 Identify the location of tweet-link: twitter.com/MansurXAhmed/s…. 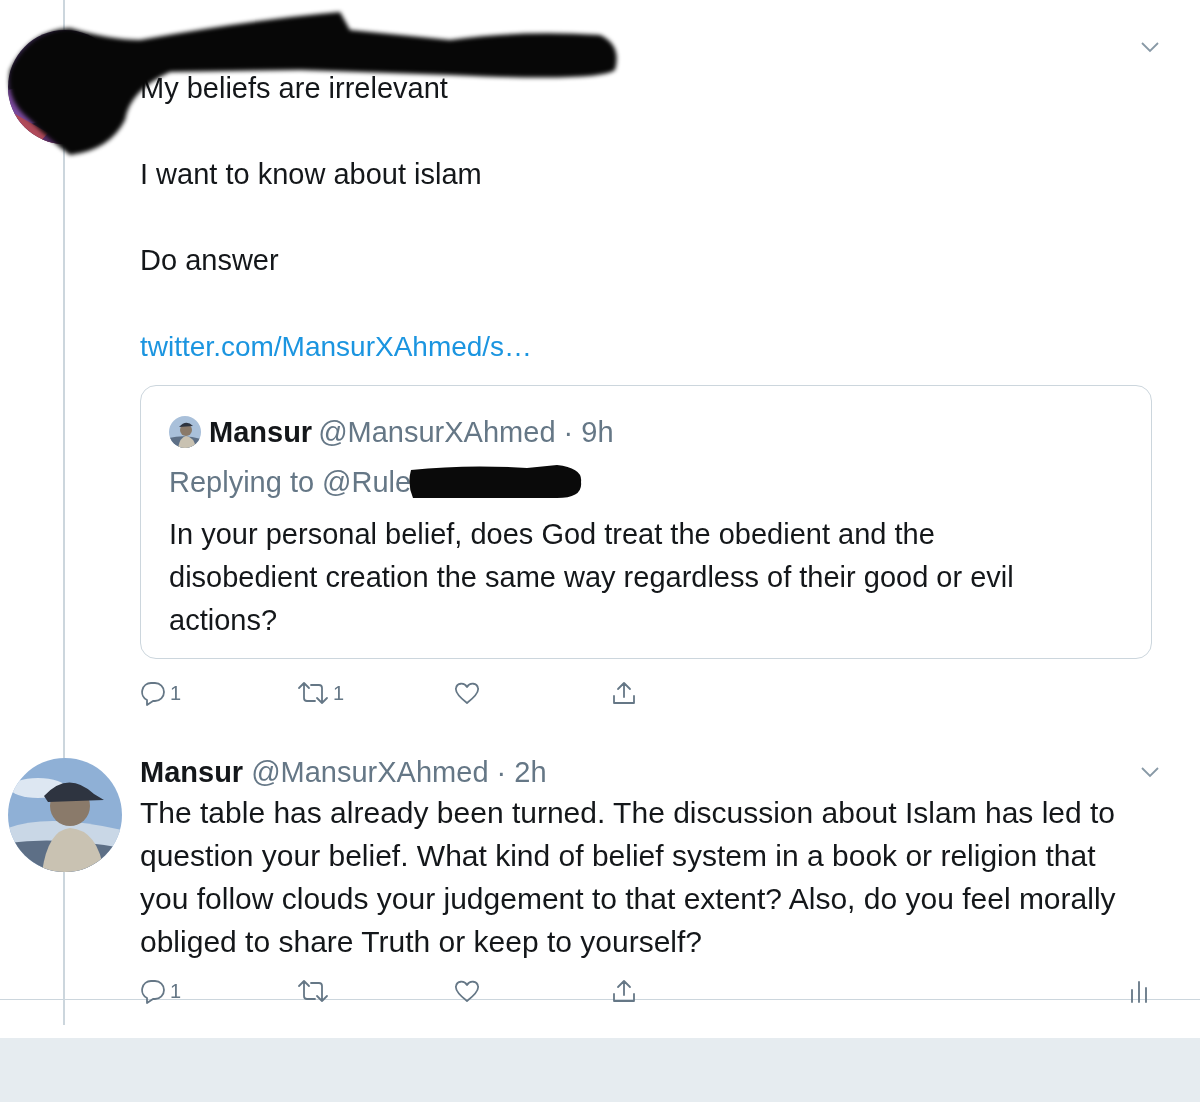
(336, 346).